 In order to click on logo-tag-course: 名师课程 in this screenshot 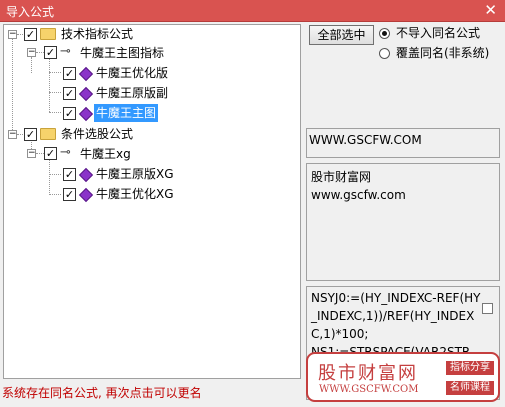, I will do `click(470, 388)`.